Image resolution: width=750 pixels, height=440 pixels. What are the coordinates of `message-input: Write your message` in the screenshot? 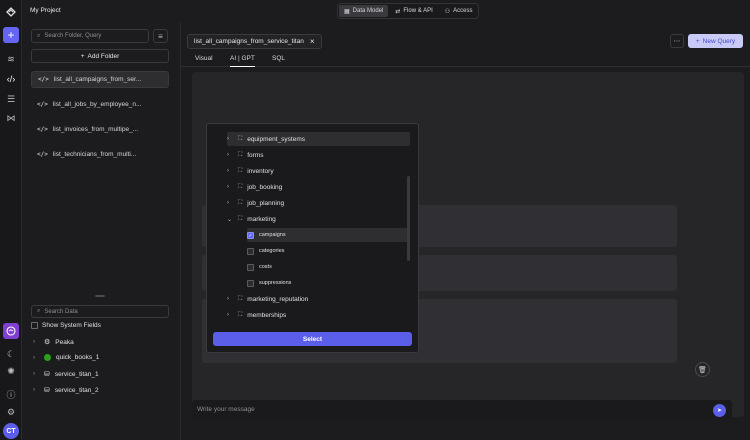 It's located at (462, 409).